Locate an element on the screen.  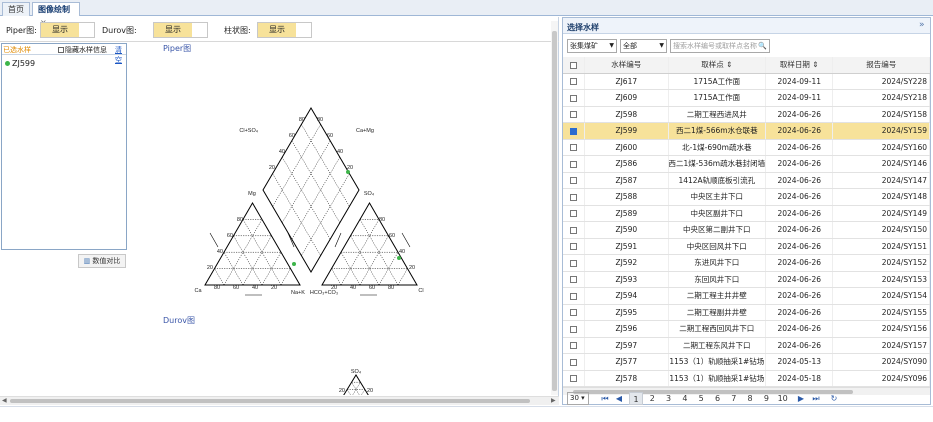
table-row: ZJ590 中央区第二副井下口 2024-06-26 2024/SY150 is located at coordinates (746, 230).